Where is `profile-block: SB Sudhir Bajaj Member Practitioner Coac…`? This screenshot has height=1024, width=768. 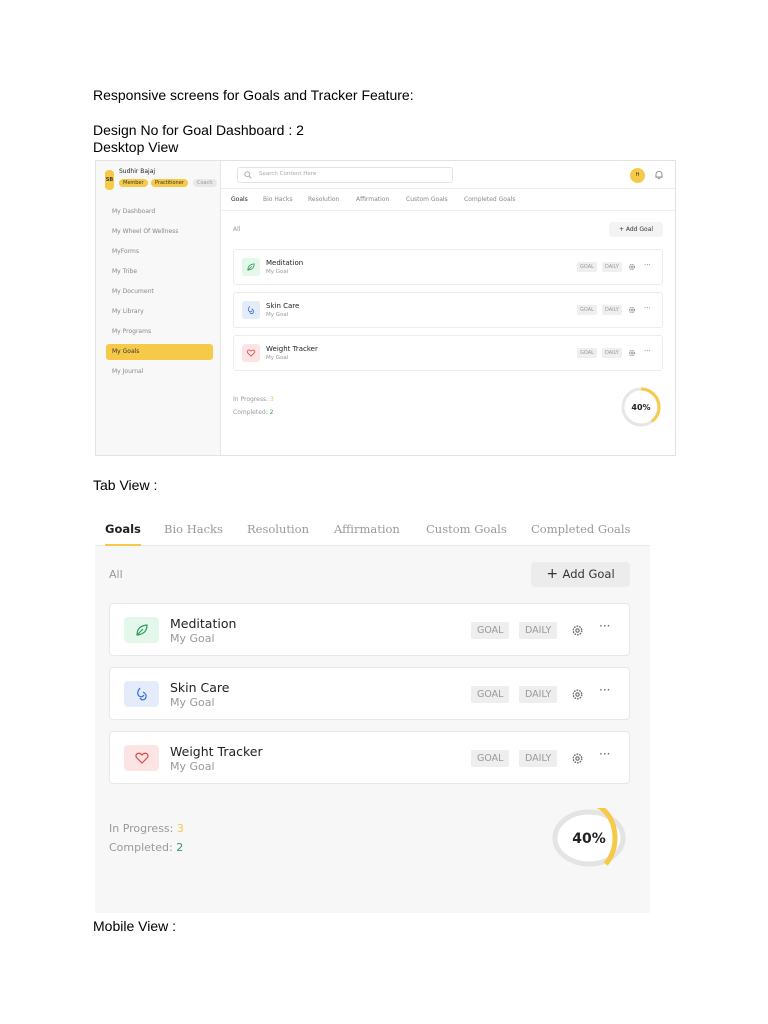
profile-block: SB Sudhir Bajaj Member Practitioner Coac… is located at coordinates (161, 179).